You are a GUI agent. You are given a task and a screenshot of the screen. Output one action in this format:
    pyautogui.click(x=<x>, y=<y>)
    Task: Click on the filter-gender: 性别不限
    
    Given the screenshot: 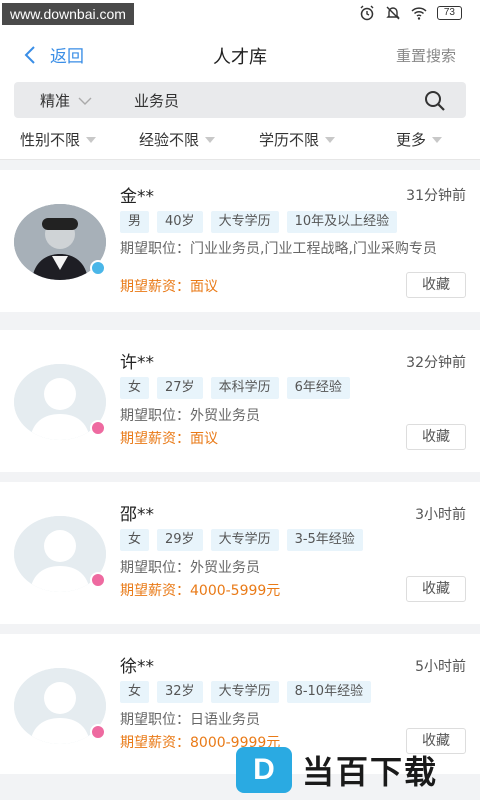 What is the action you would take?
    pyautogui.click(x=58, y=139)
    